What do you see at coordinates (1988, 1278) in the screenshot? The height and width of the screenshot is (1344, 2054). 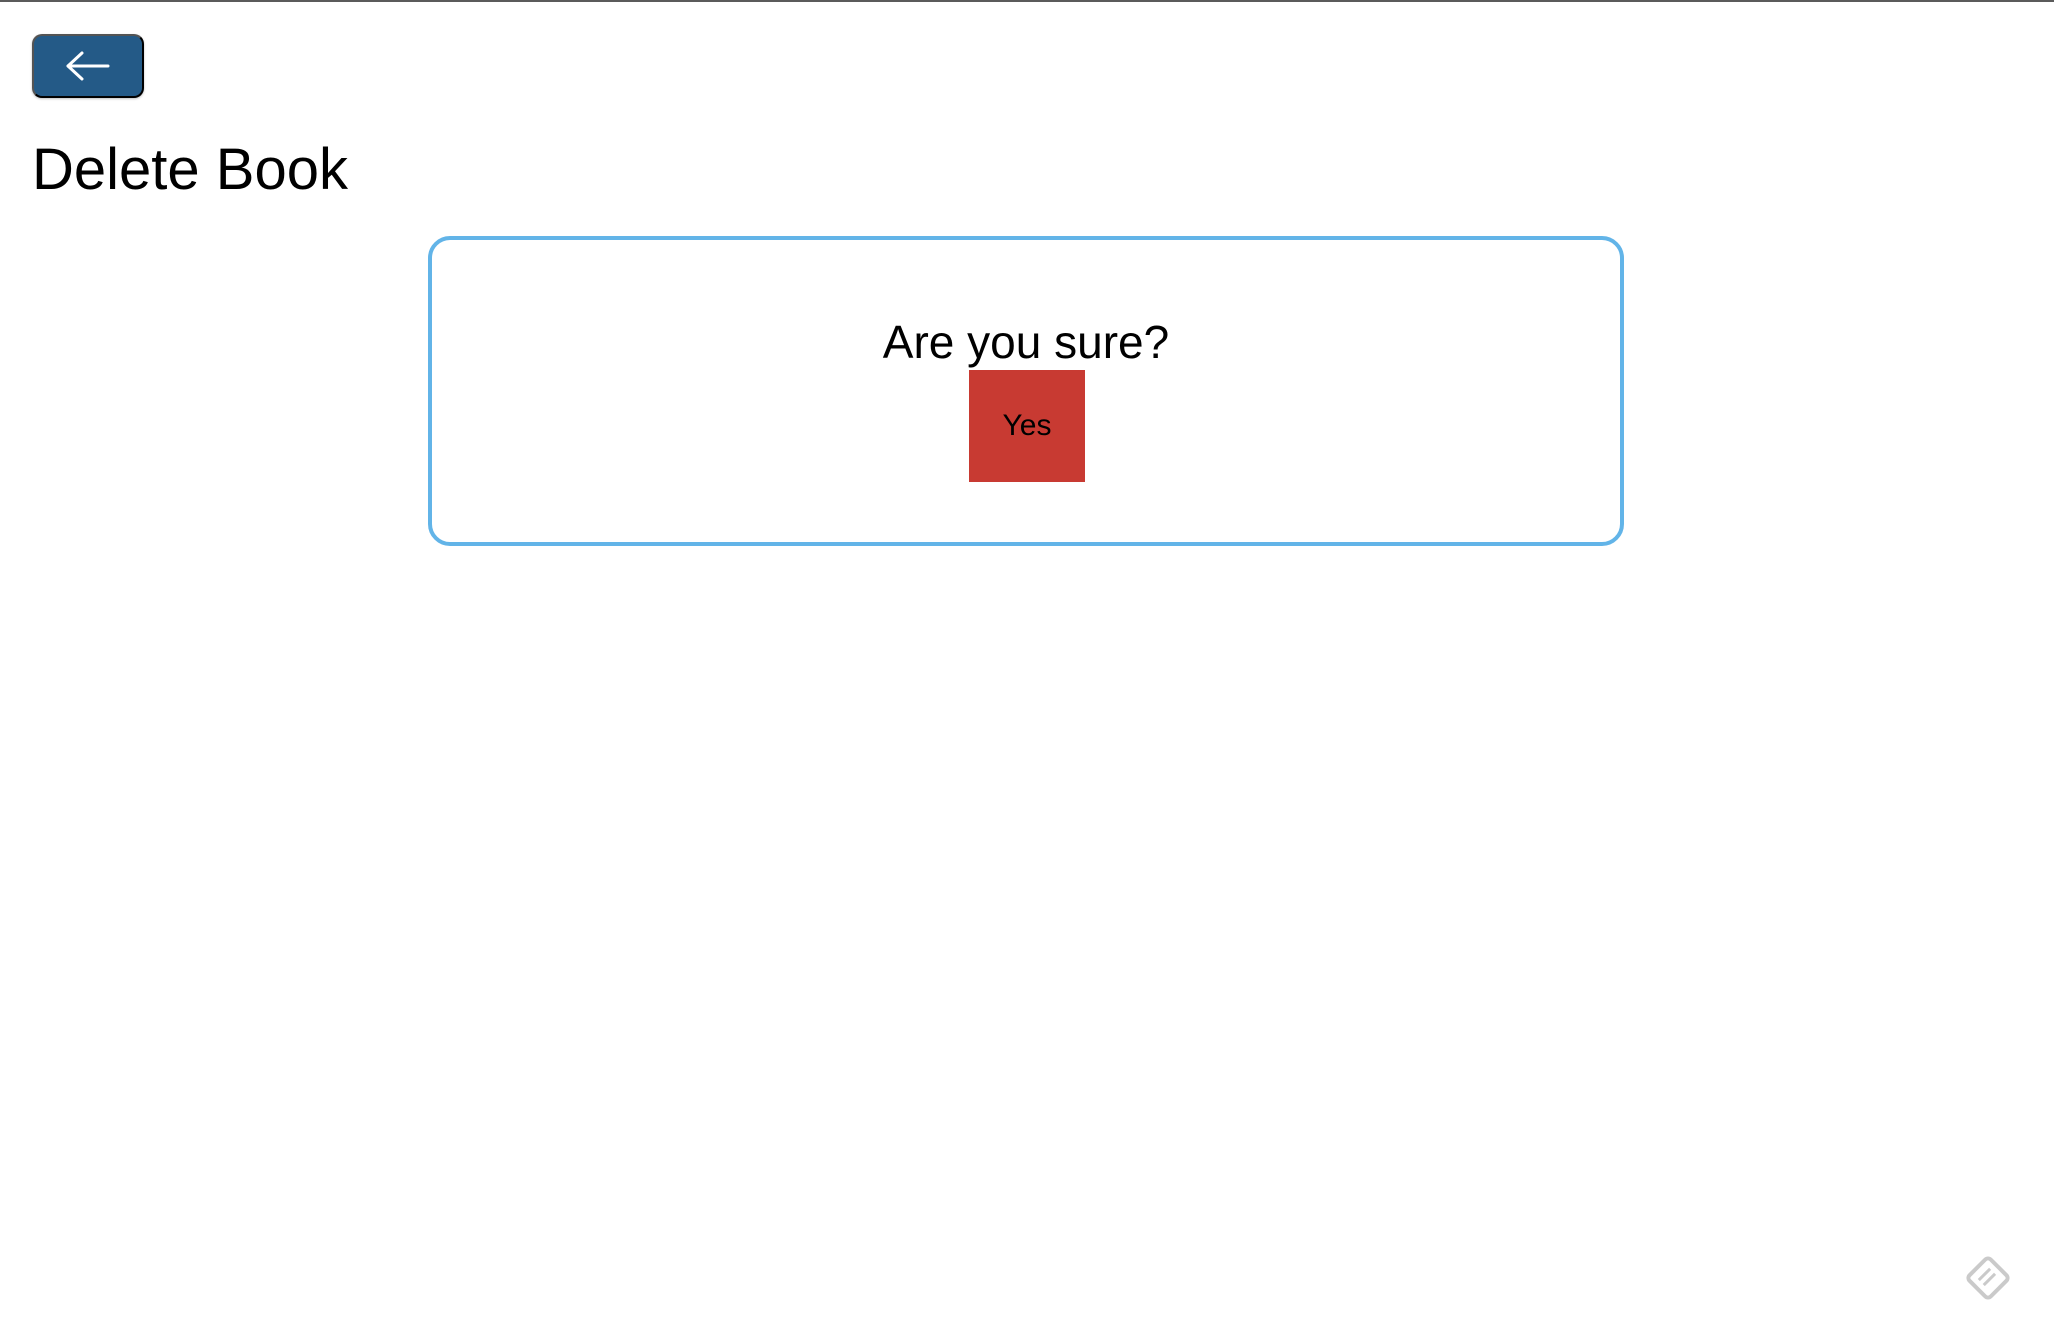 I see `feedback-icon` at bounding box center [1988, 1278].